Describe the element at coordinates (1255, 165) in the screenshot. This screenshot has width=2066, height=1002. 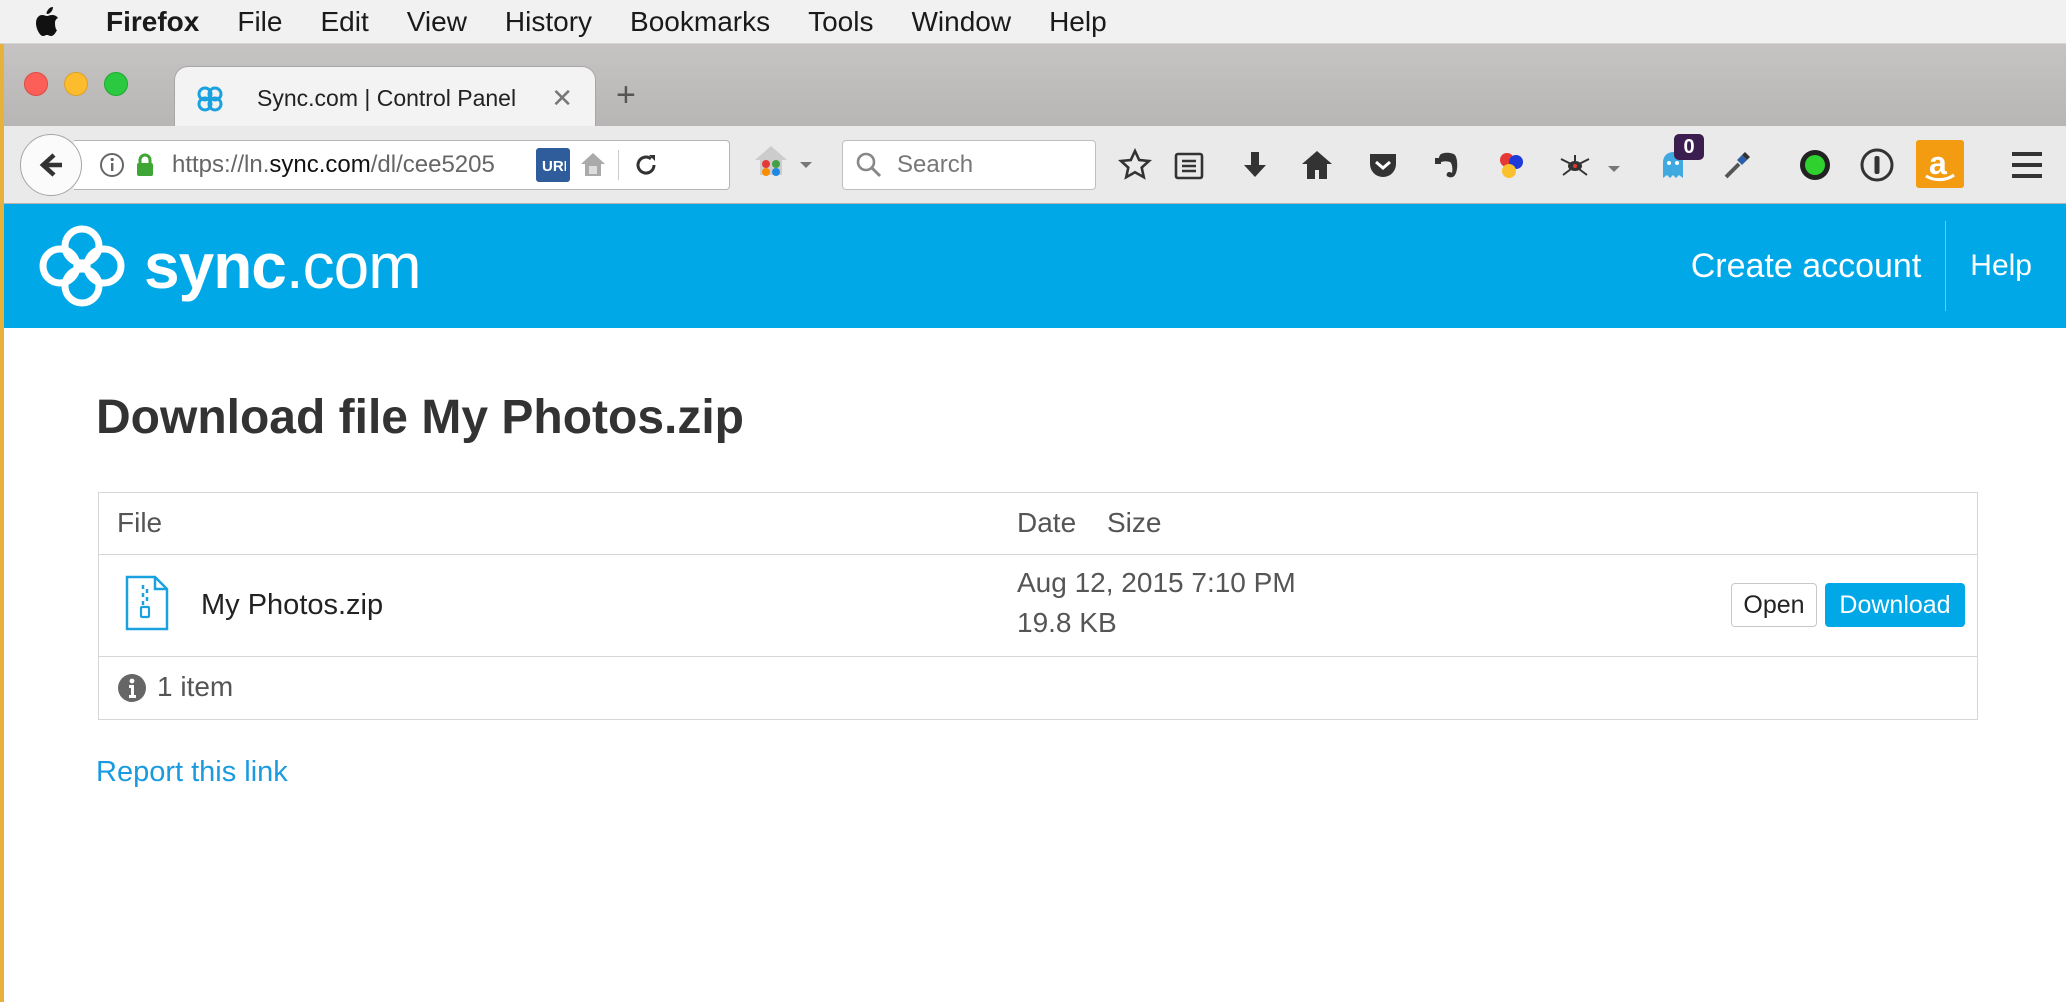
I see `download-arrow-icon` at that location.